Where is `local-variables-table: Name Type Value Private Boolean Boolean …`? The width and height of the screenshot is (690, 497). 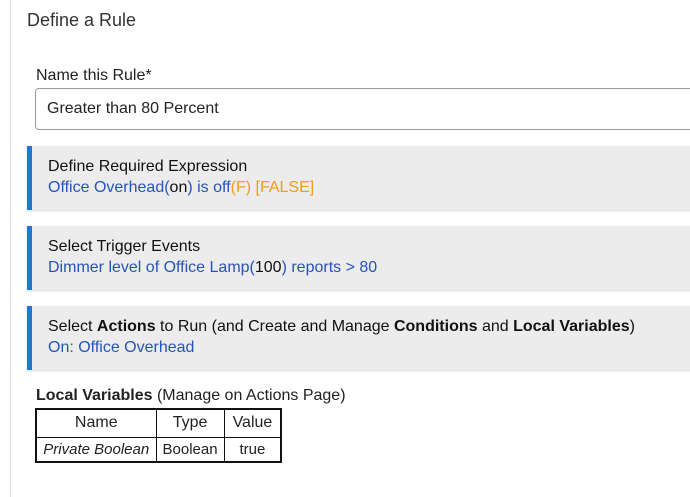
local-variables-table: Name Type Value Private Boolean Boolean … is located at coordinates (159, 435).